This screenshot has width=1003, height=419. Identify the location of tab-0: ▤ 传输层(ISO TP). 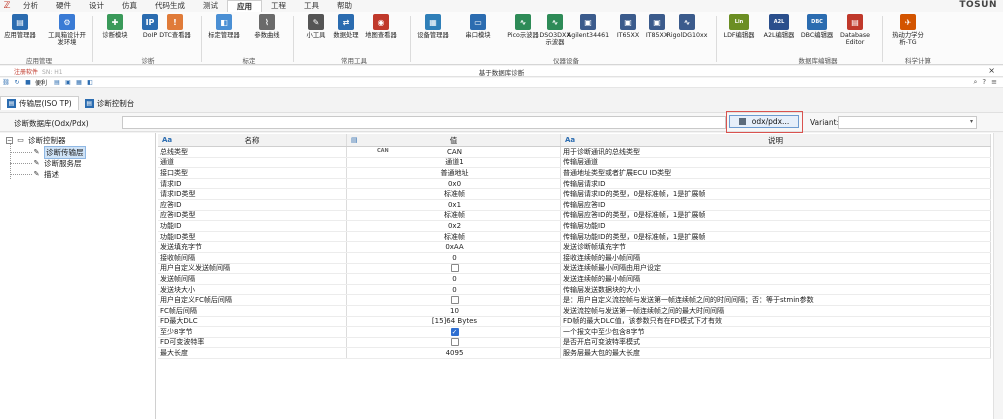
(39, 103).